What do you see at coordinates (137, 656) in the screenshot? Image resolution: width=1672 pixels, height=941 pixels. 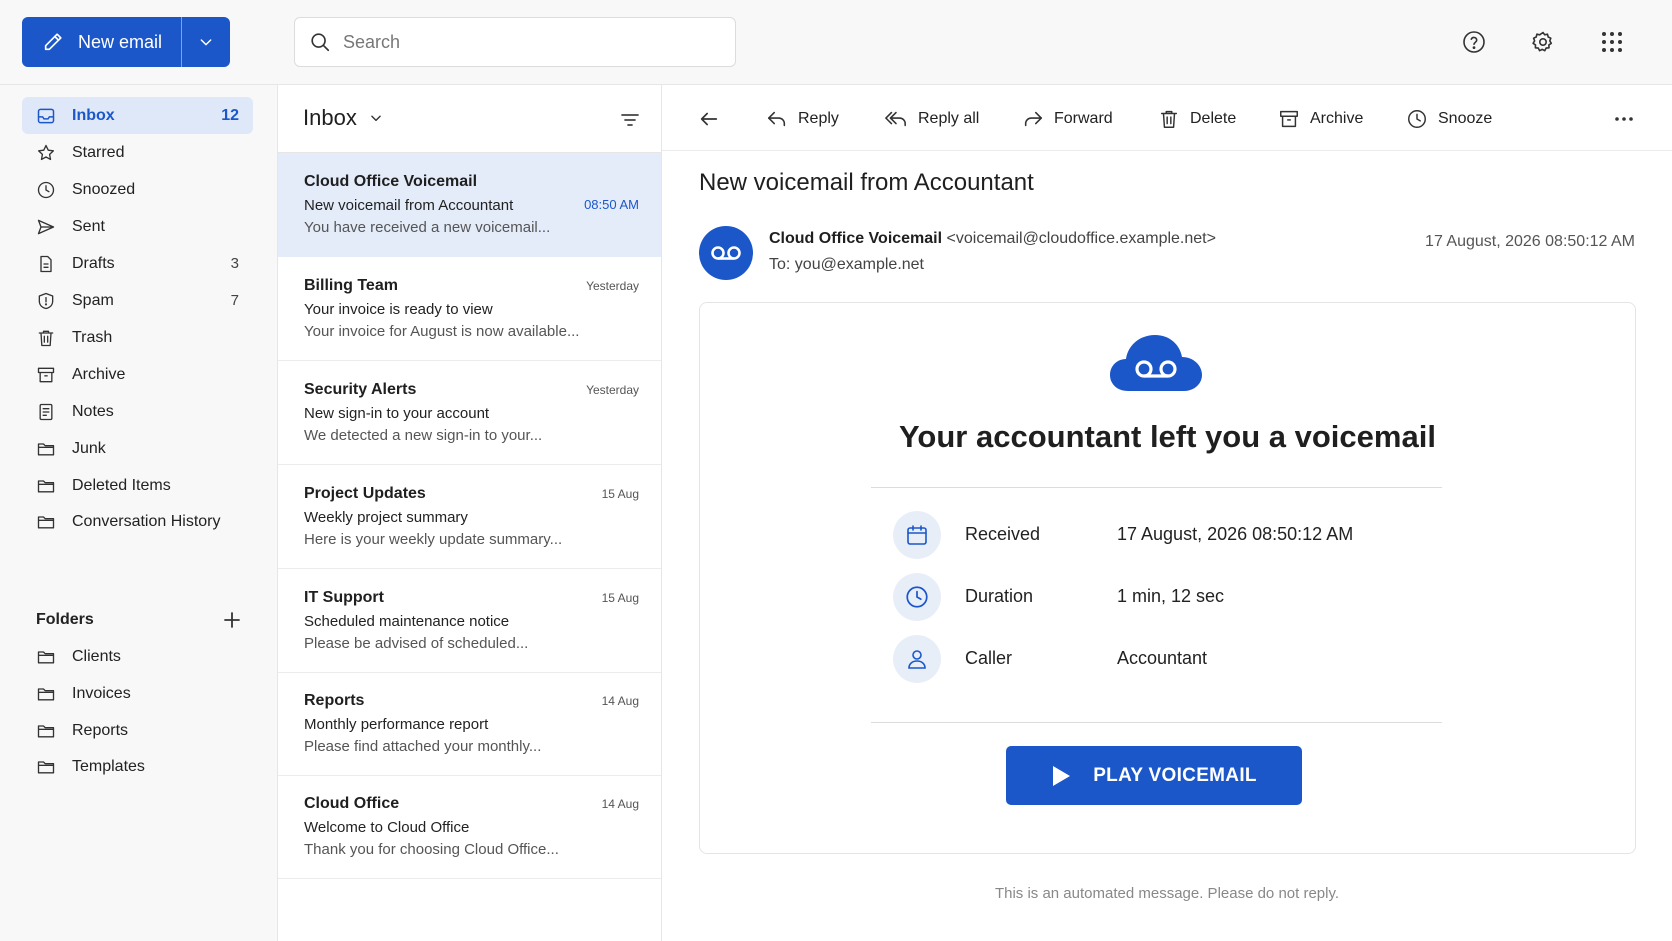 I see `folder-item-clients: Clients` at bounding box center [137, 656].